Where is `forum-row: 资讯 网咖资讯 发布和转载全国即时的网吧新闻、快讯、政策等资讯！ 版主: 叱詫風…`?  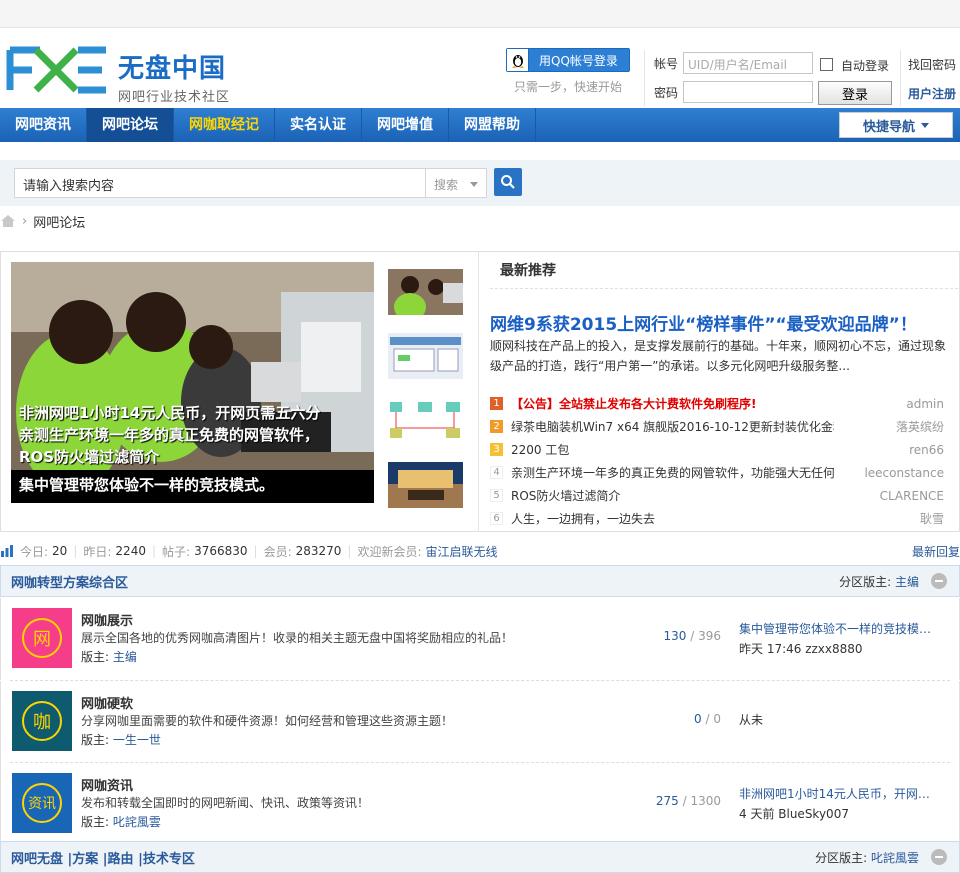 forum-row: 资讯 网咖资讯 发布和转载全国即时的网吧新闻、快讯、政策等资讯！ 版主: 叱詫風… is located at coordinates (480, 802).